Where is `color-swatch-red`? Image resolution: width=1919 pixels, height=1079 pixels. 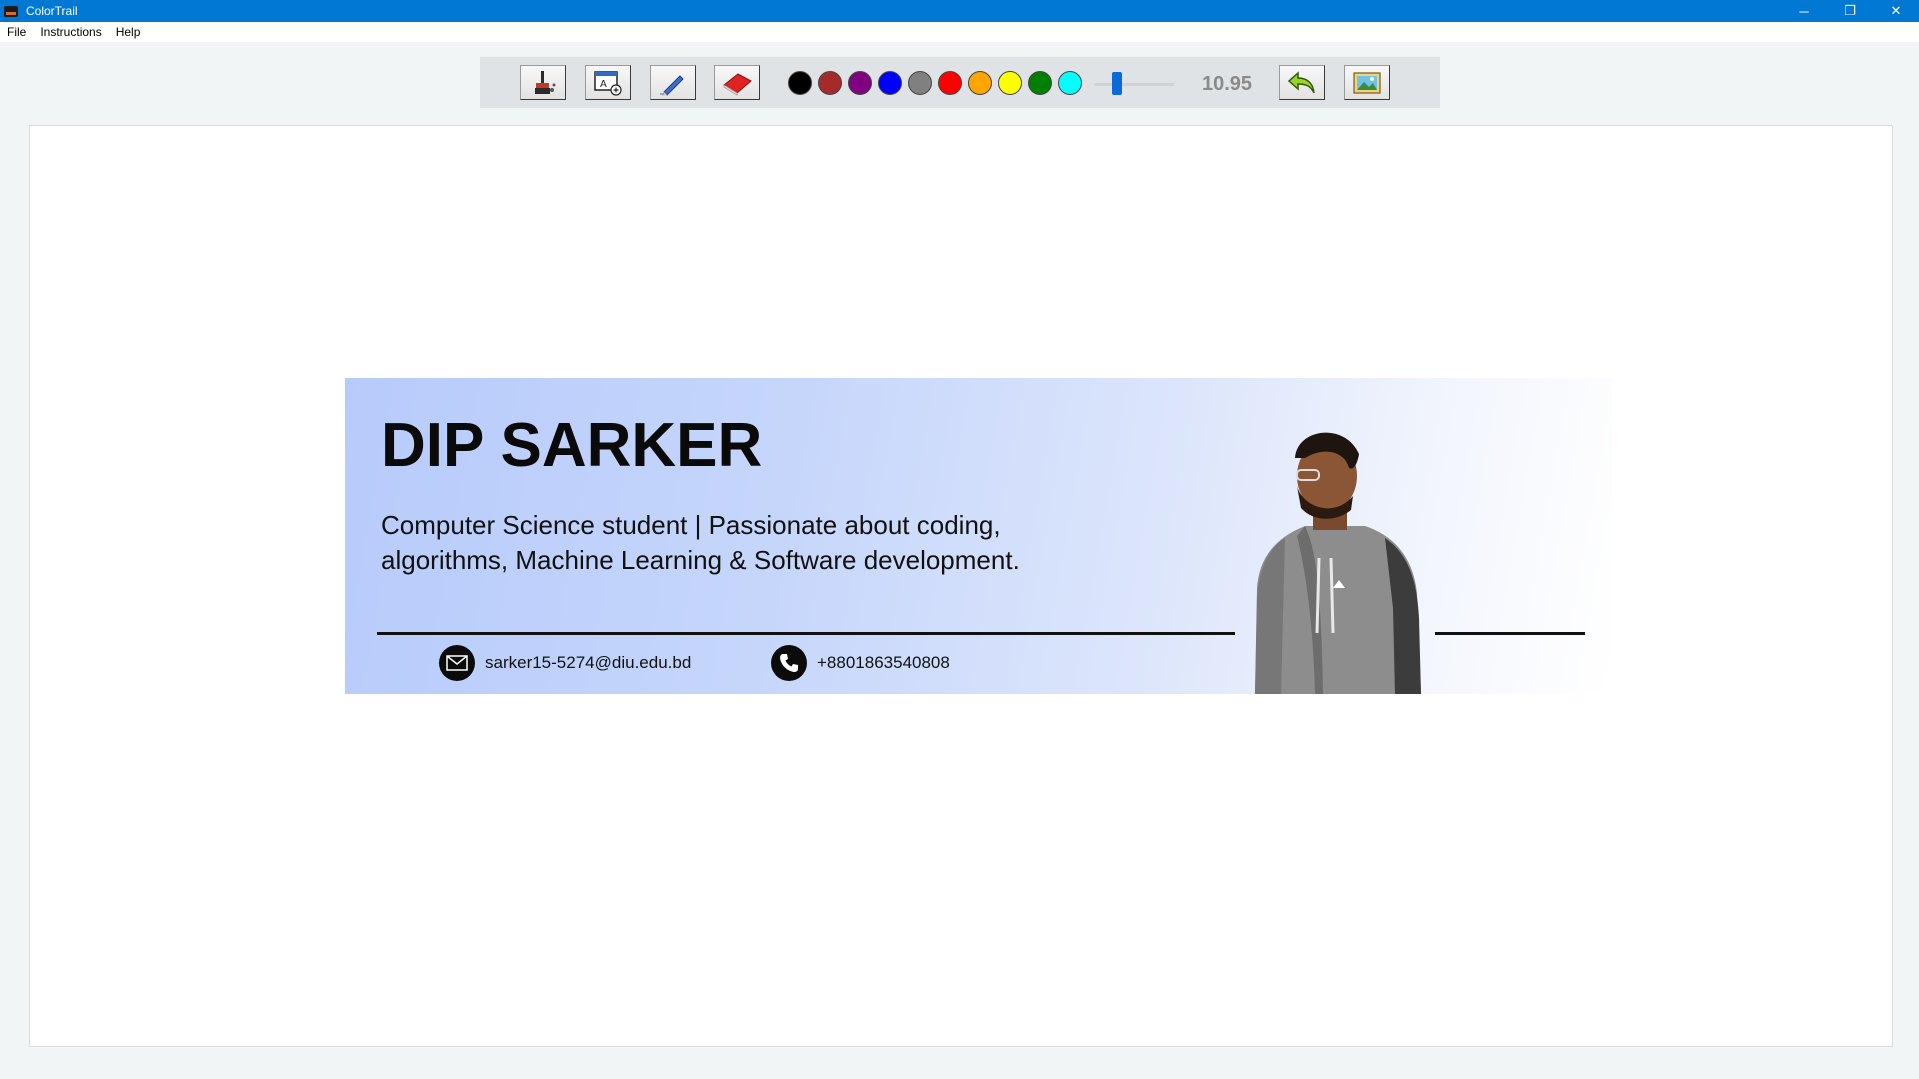
color-swatch-red is located at coordinates (950, 83).